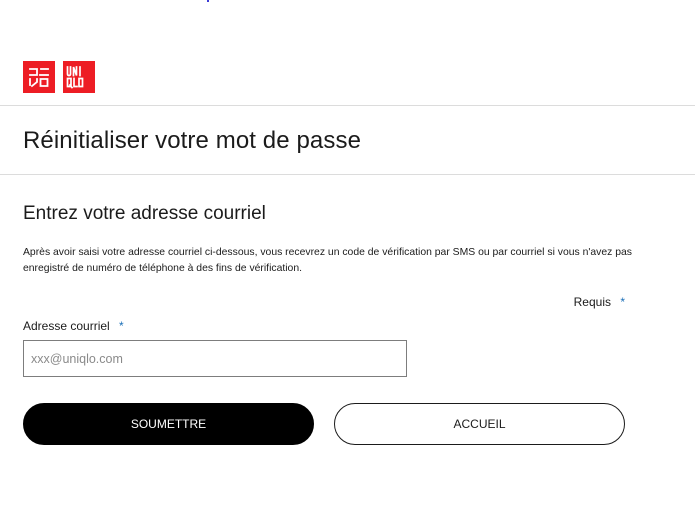 The width and height of the screenshot is (695, 507). I want to click on email-label: Adresse courriel *, so click(73, 326).